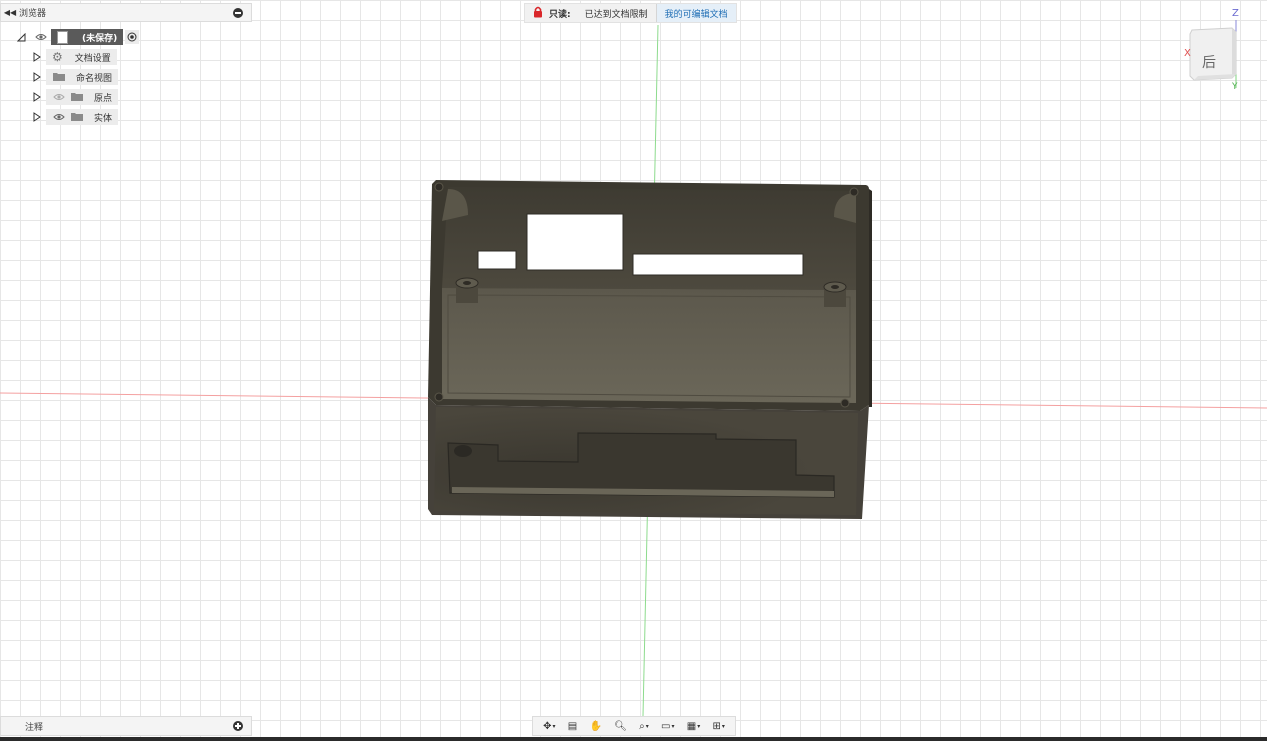  Describe the element at coordinates (238, 12) in the screenshot. I see `browser-minimize-button` at that location.